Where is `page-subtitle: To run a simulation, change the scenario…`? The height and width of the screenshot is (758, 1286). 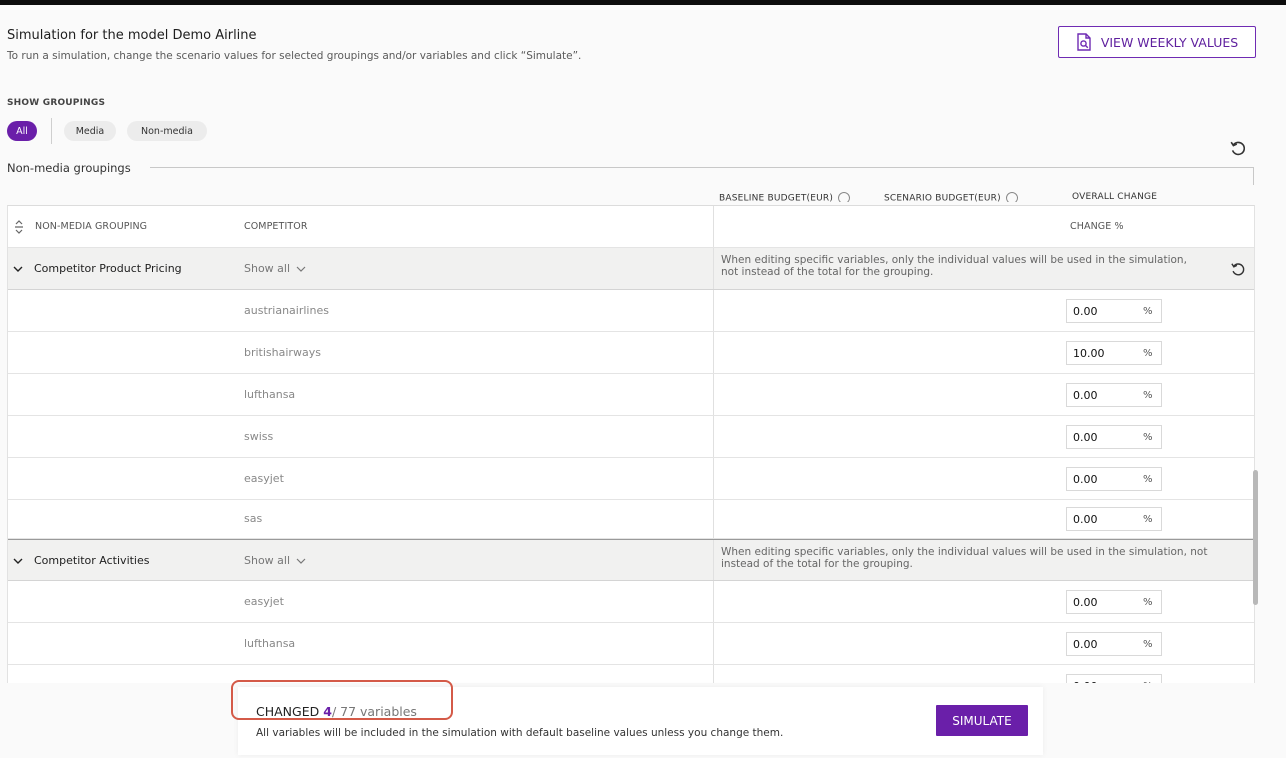
page-subtitle: To run a simulation, change the scenario… is located at coordinates (294, 56).